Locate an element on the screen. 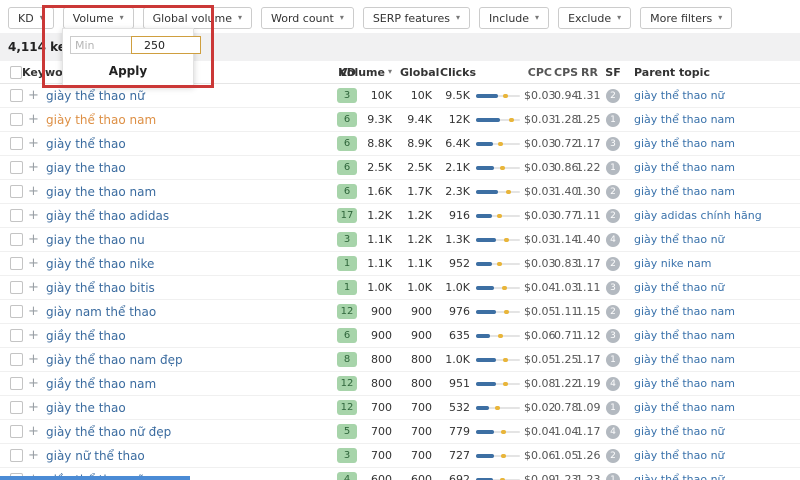 The image size is (800, 480). keyword-link: giầy thể thao is located at coordinates (86, 336).